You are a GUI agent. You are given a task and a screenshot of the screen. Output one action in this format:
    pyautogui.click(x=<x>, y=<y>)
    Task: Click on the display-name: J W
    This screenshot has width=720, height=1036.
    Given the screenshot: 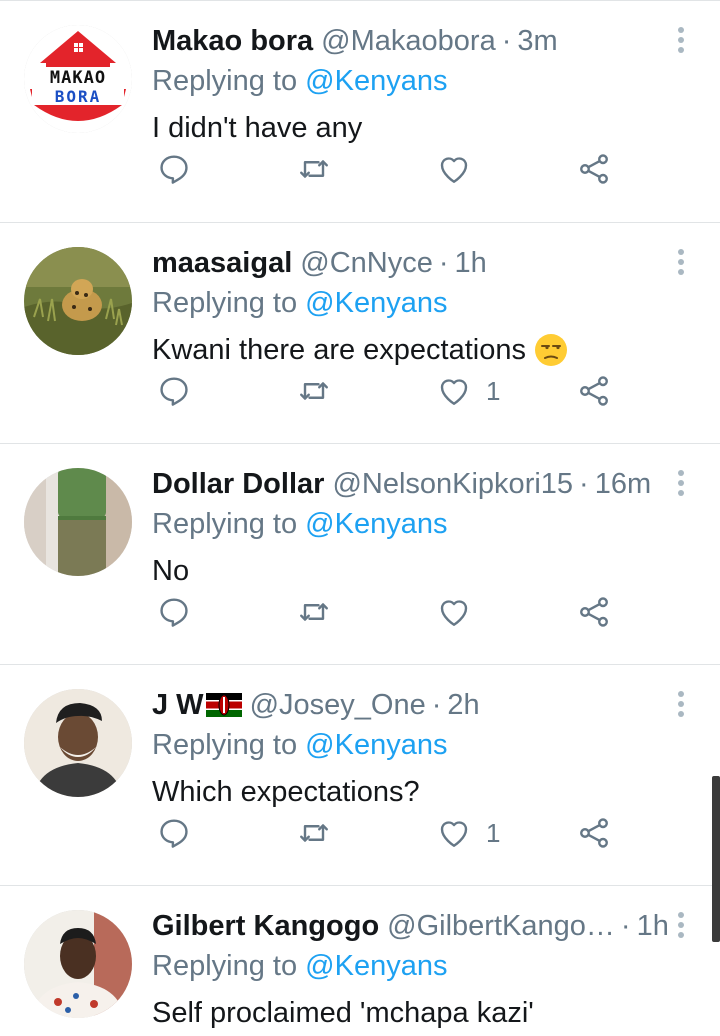 What is the action you would take?
    pyautogui.click(x=178, y=705)
    